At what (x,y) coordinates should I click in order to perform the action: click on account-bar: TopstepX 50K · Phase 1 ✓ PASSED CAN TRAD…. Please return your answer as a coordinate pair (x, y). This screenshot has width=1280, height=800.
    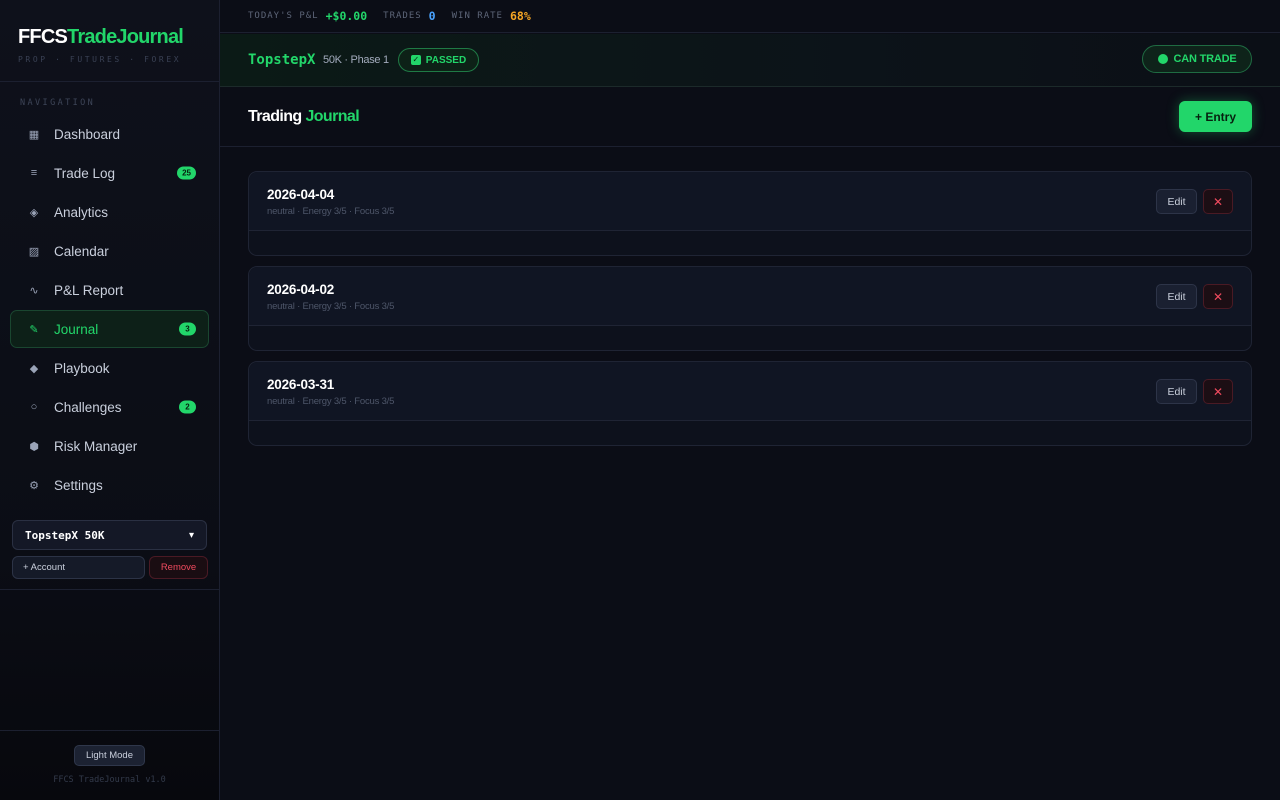
    Looking at the image, I should click on (750, 60).